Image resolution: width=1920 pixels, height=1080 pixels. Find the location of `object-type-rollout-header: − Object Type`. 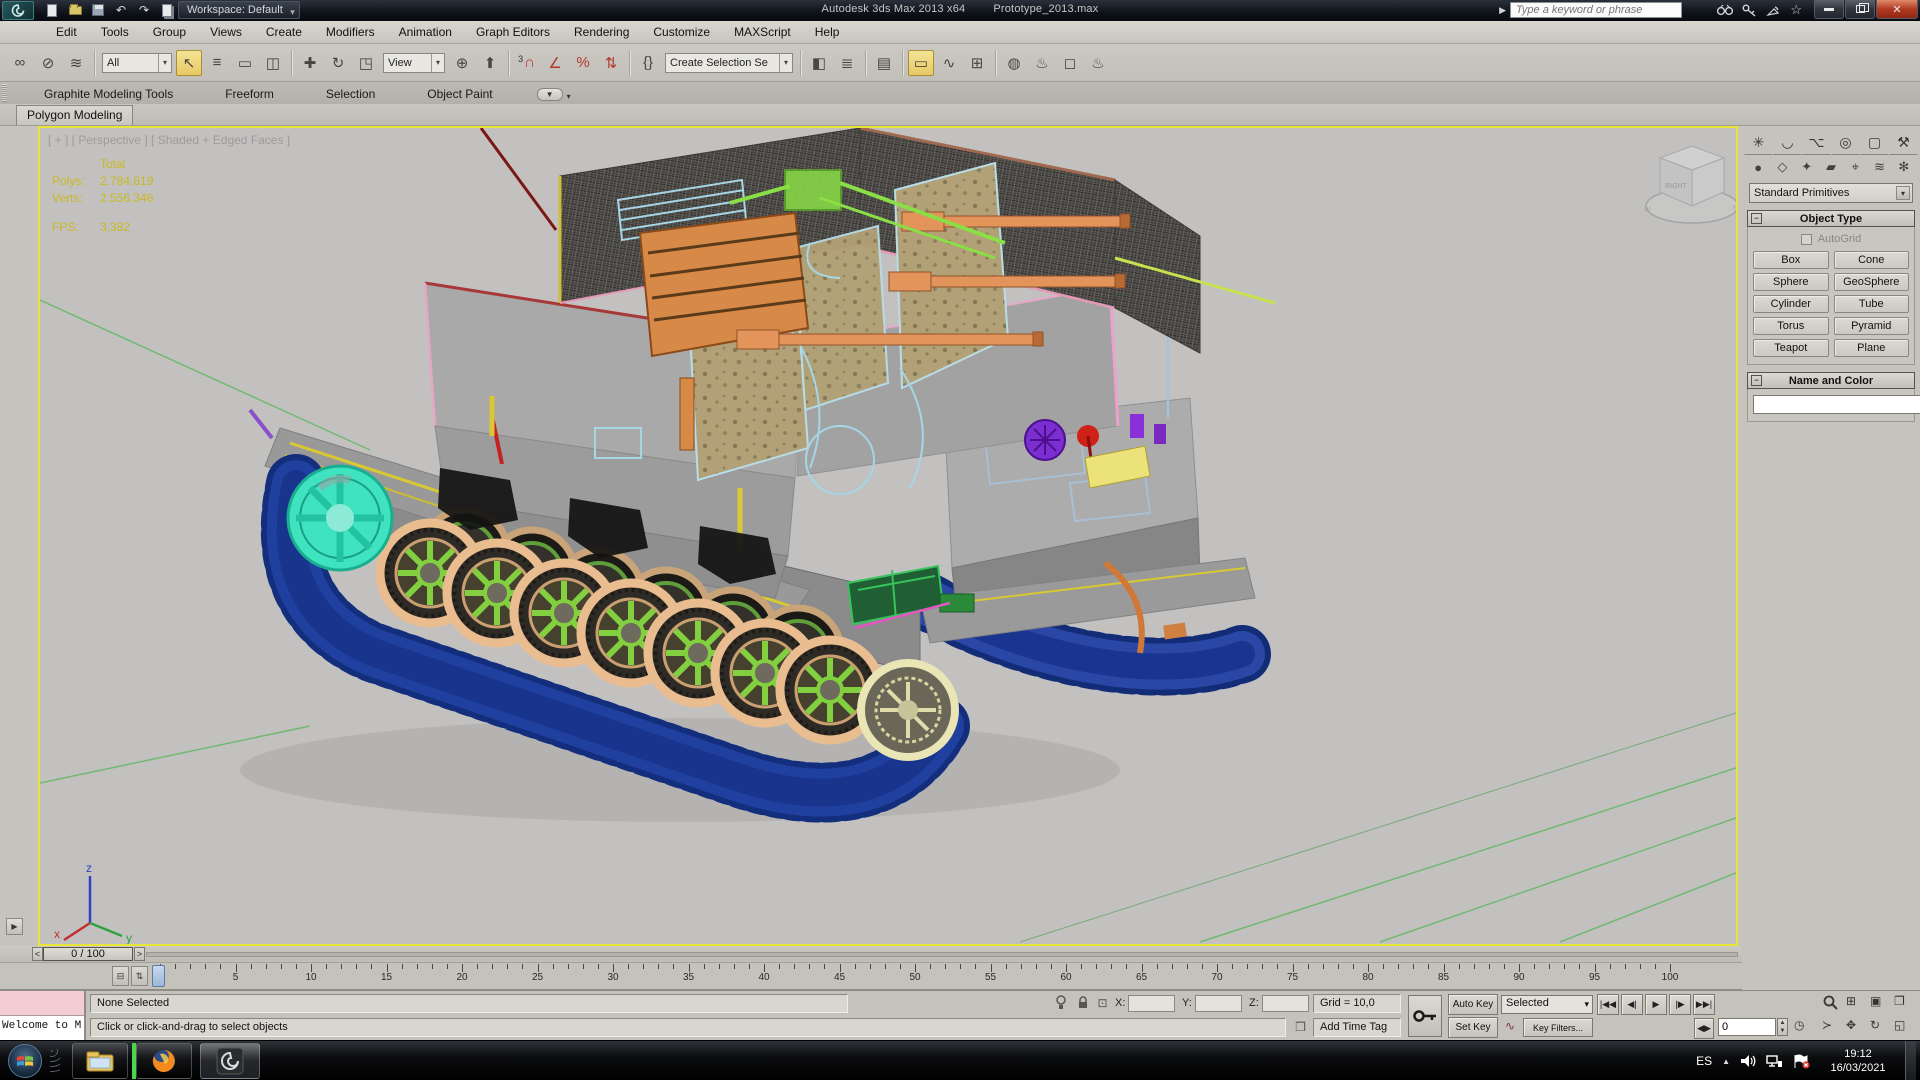

object-type-rollout-header: − Object Type is located at coordinates (1831, 218).